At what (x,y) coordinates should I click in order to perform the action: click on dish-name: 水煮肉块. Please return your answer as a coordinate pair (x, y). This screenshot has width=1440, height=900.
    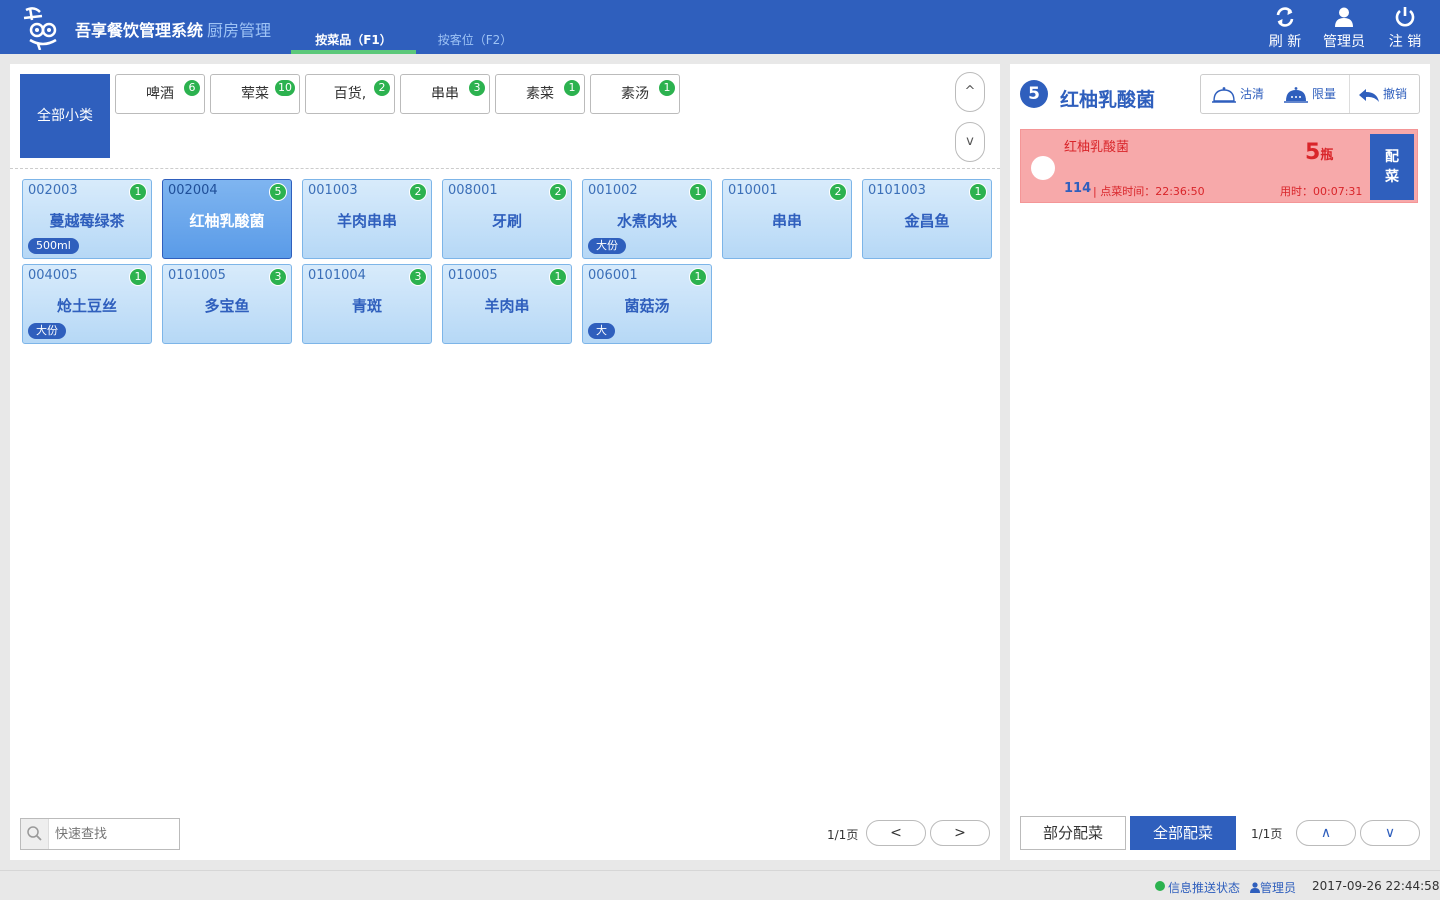
    Looking at the image, I should click on (646, 221).